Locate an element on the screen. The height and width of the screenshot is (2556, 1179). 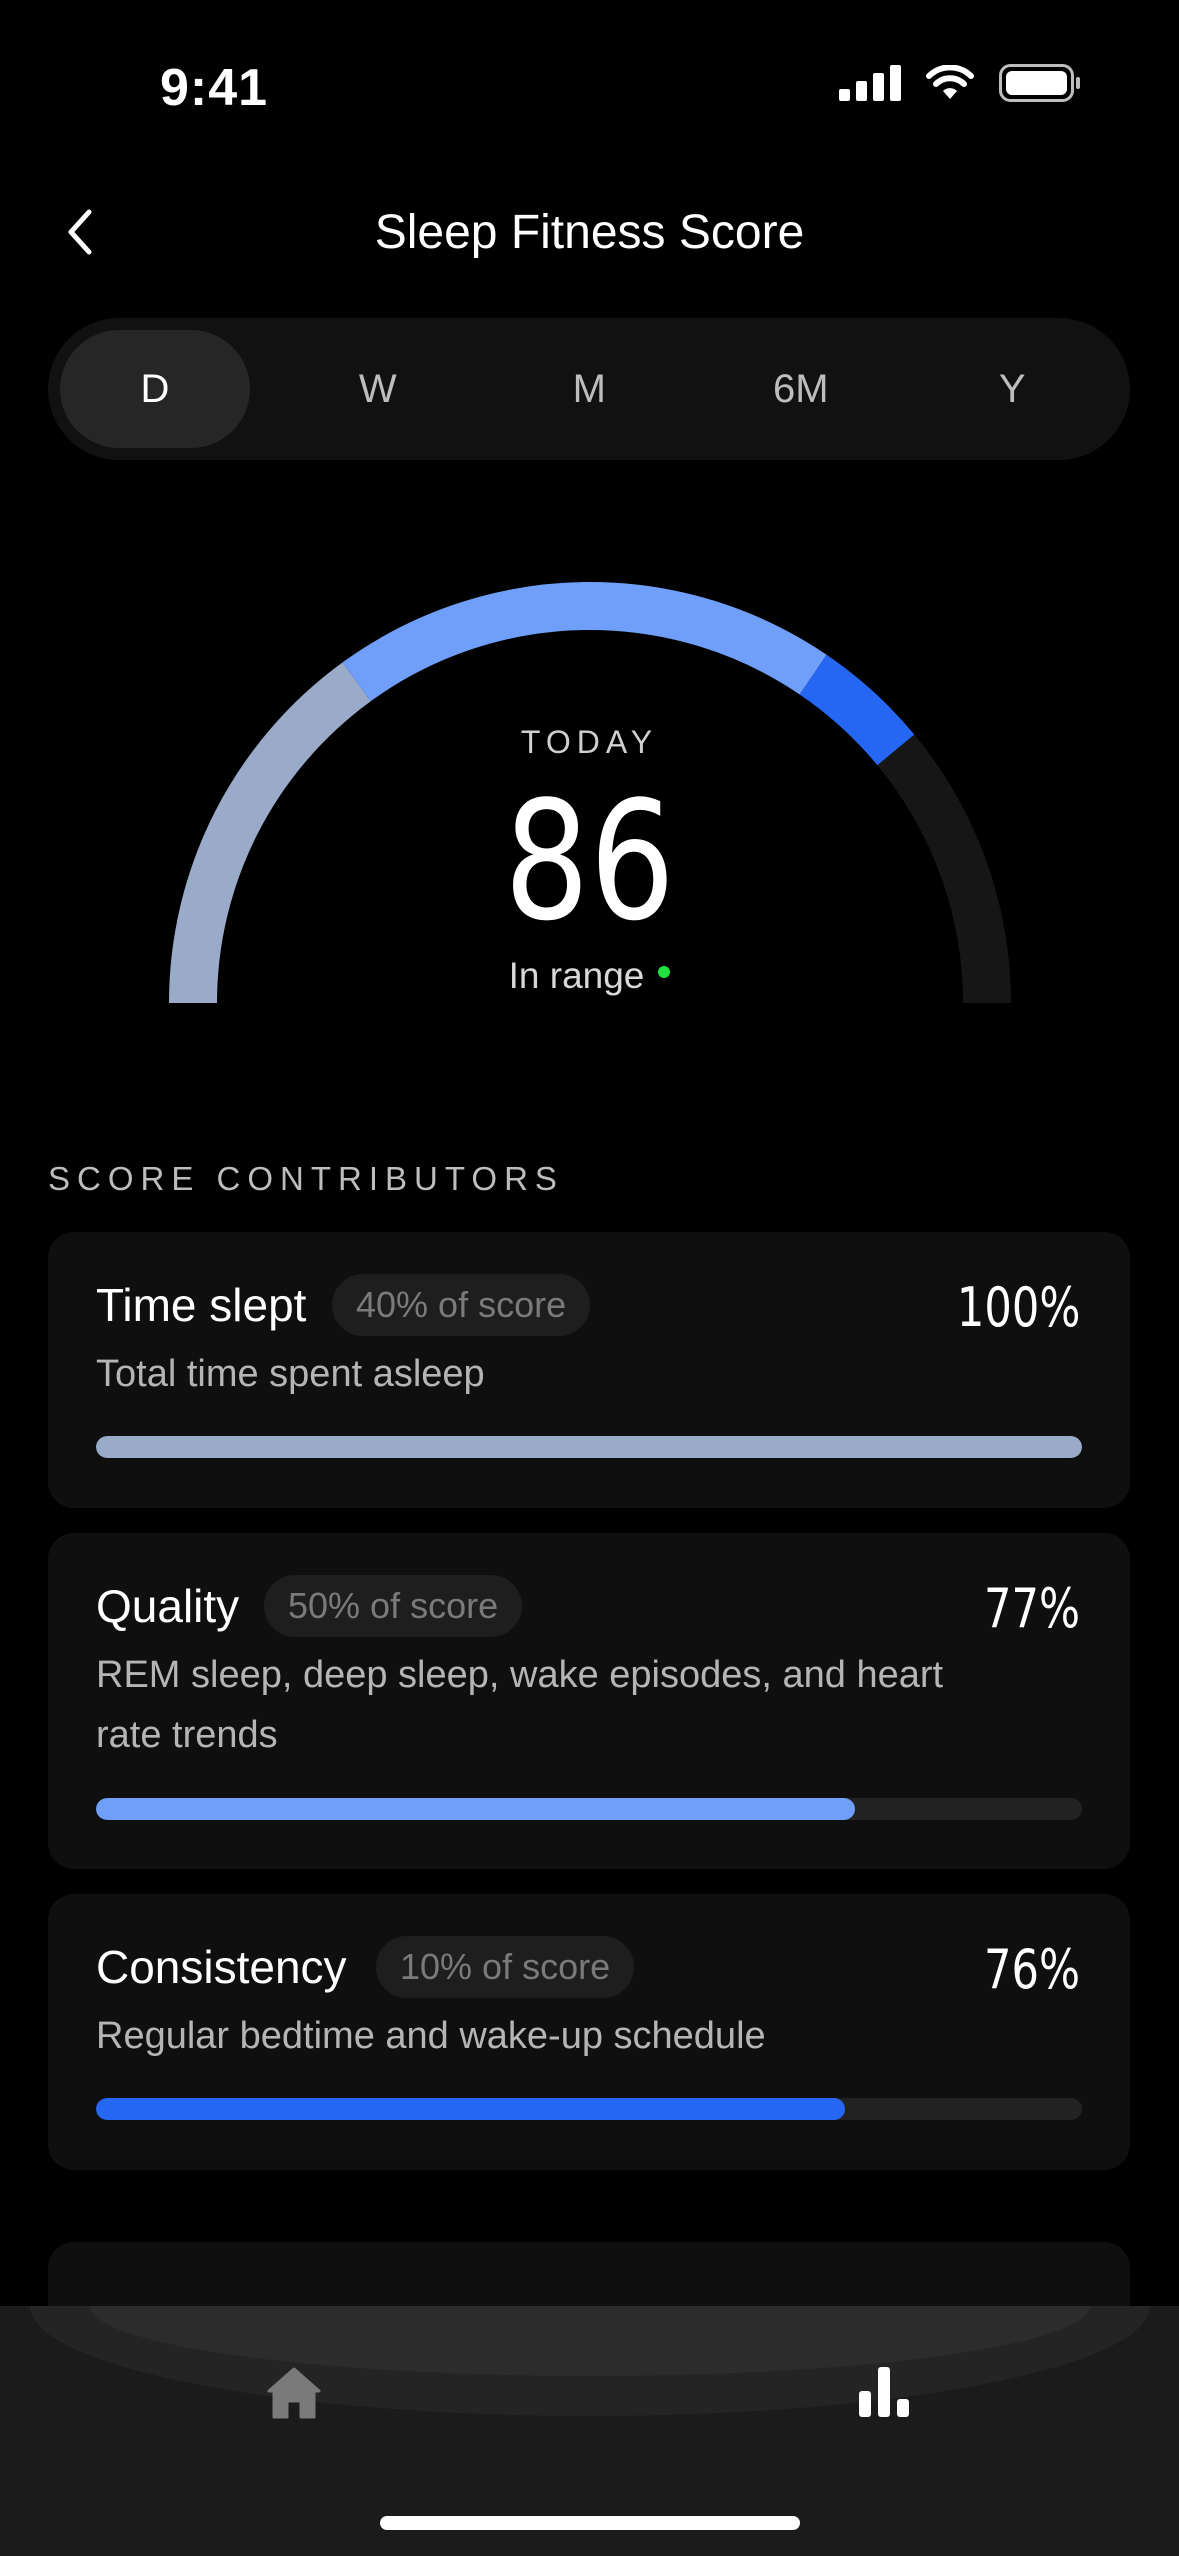
contributor-percent: 100% is located at coordinates (1018, 1307).